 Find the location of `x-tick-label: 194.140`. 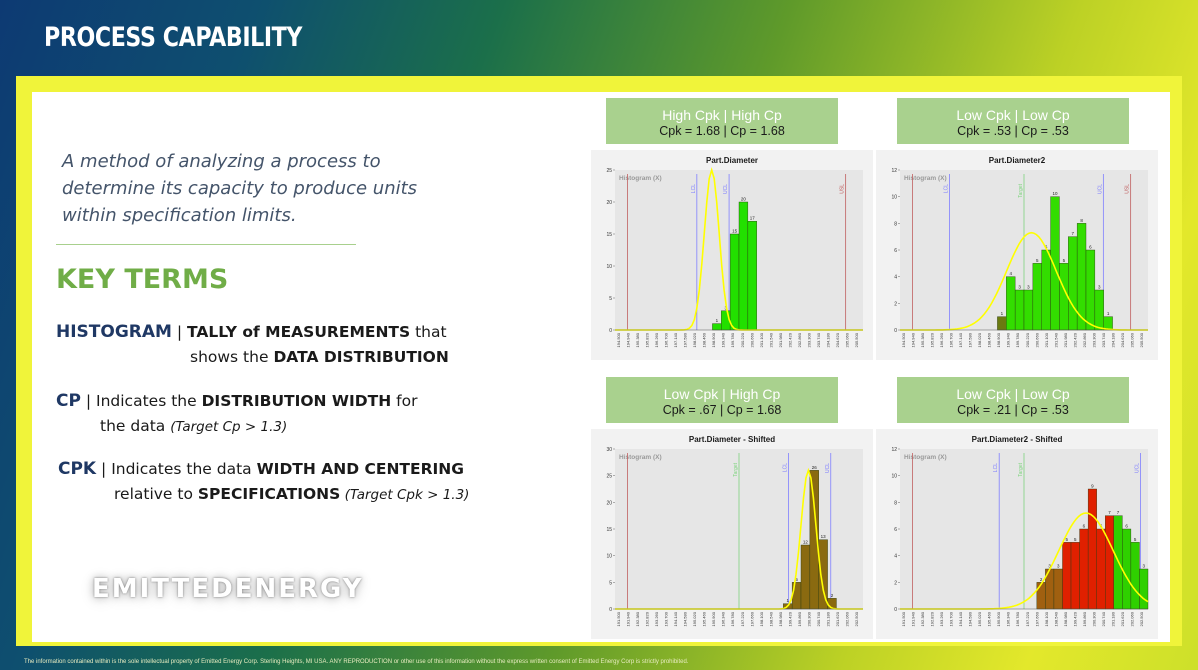

x-tick-label: 194.140 is located at coordinates (675, 618).